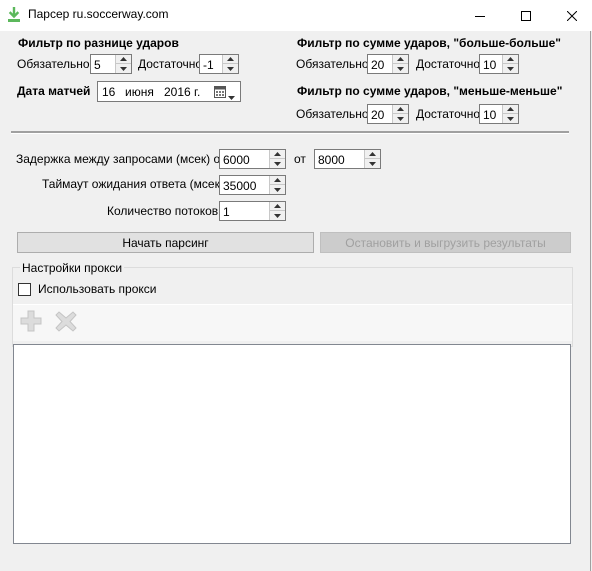 Image resolution: width=592 pixels, height=571 pixels. Describe the element at coordinates (220, 93) in the screenshot. I see `calendar-icon` at that location.